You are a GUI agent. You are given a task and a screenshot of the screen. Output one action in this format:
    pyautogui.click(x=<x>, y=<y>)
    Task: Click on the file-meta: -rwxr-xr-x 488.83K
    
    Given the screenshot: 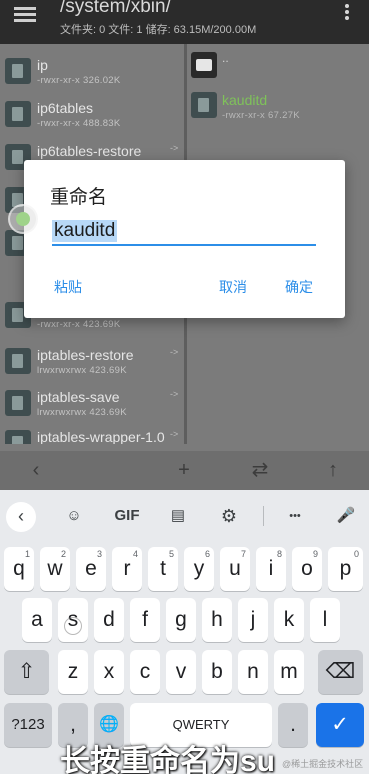 What is the action you would take?
    pyautogui.click(x=79, y=123)
    